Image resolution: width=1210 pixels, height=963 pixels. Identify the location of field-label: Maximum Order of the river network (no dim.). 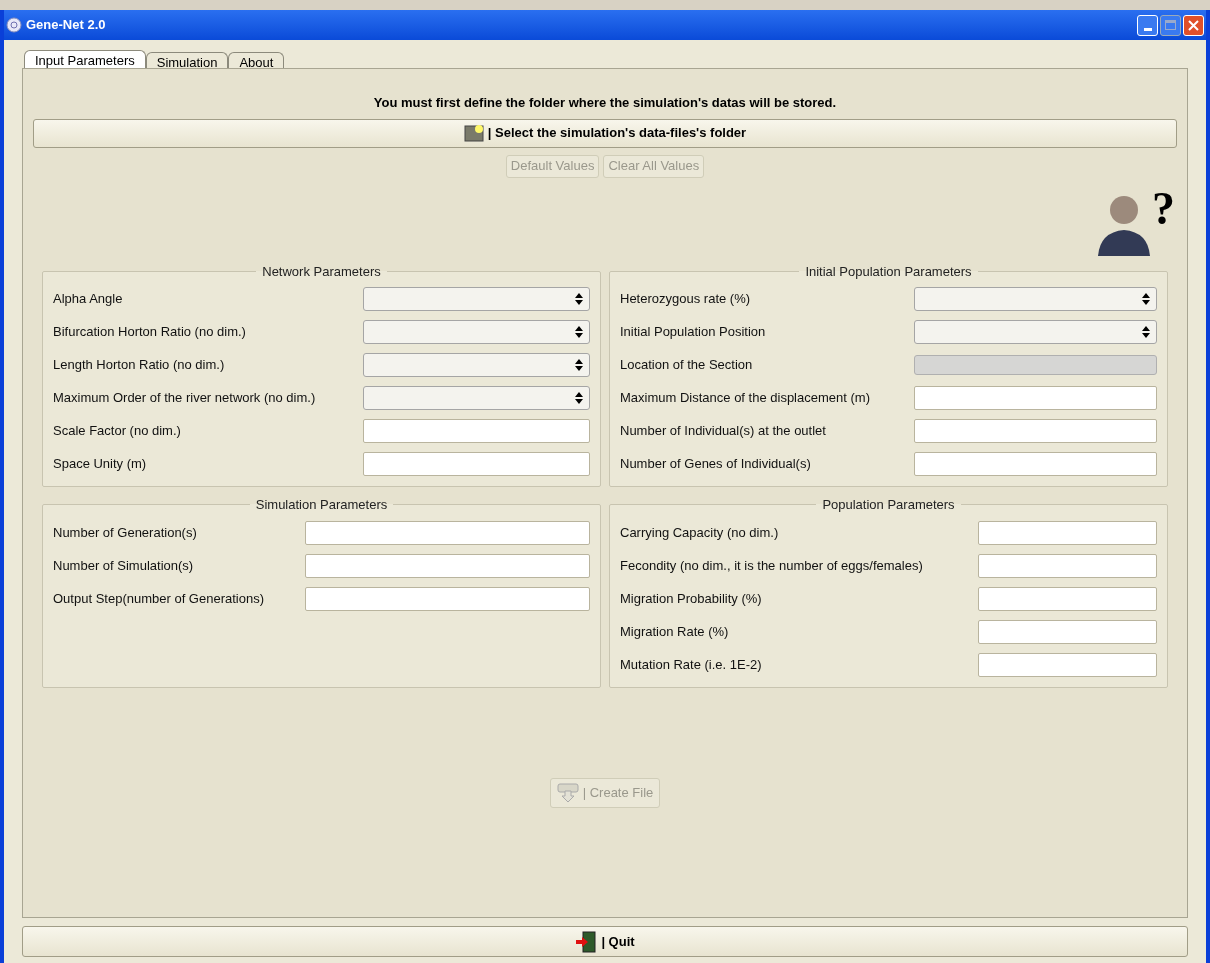
(185, 398).